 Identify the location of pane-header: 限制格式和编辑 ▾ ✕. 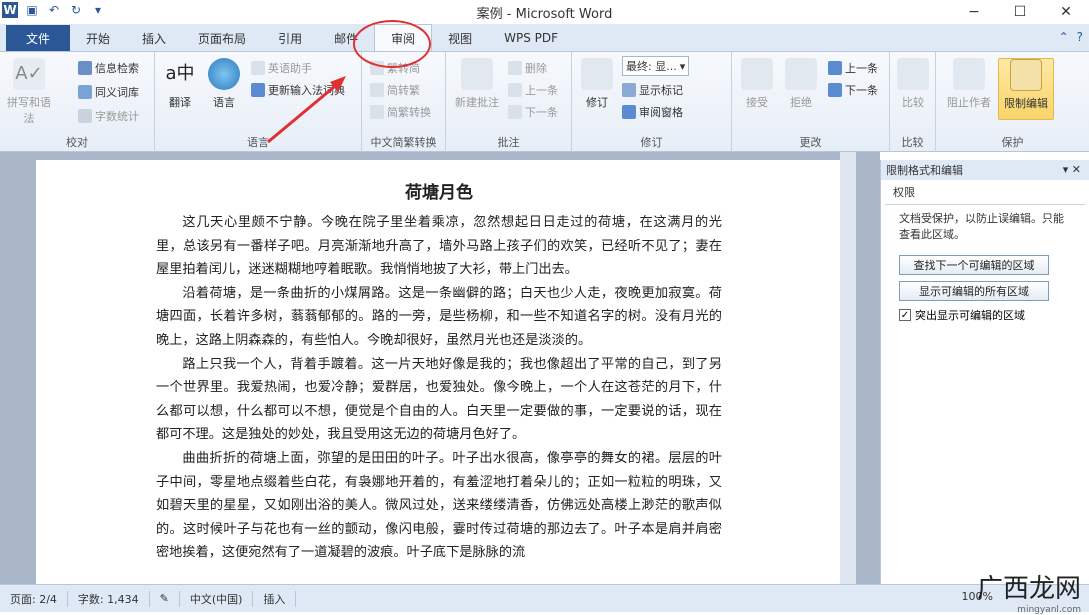
(985, 170).